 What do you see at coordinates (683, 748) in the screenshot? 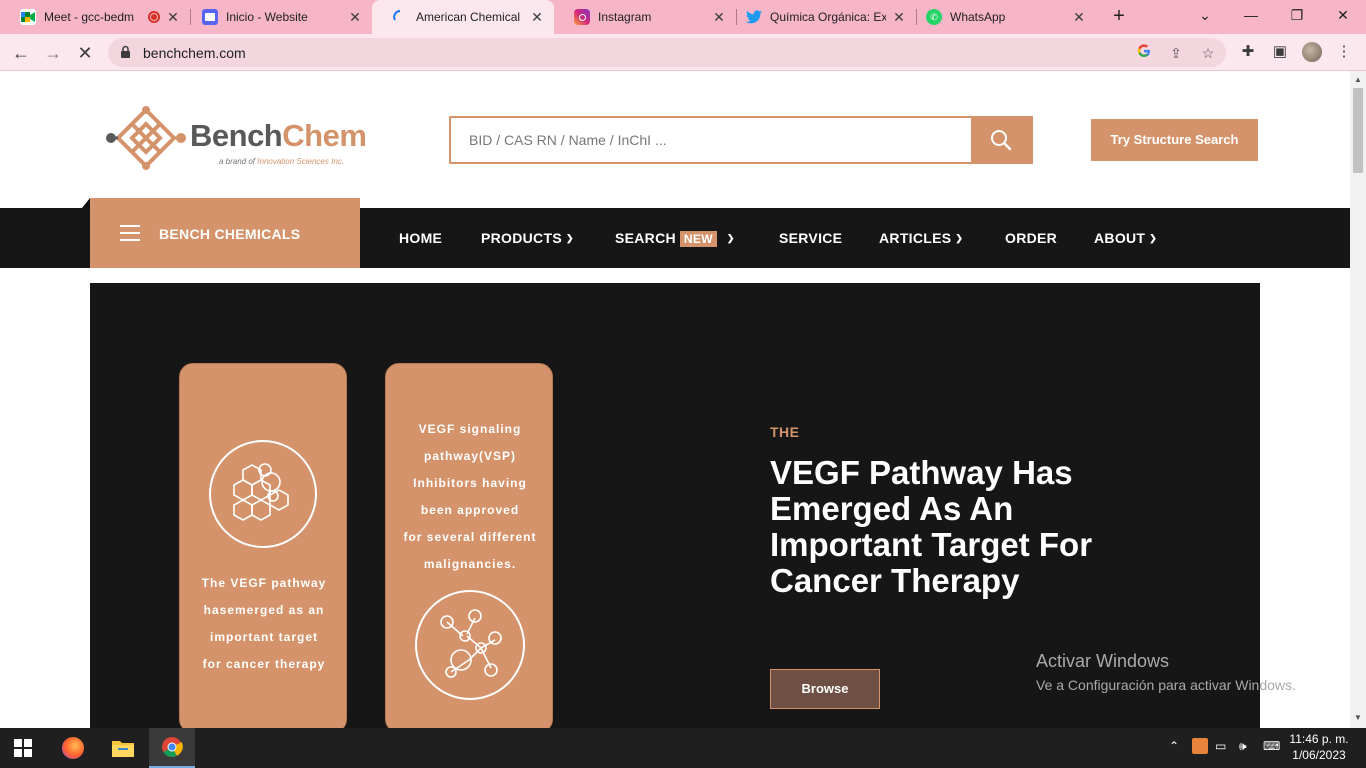
I see `windows-taskbar: ⌃ ▭ 🕪 ⌨ 11:46 p. m. 1/06/2023` at bounding box center [683, 748].